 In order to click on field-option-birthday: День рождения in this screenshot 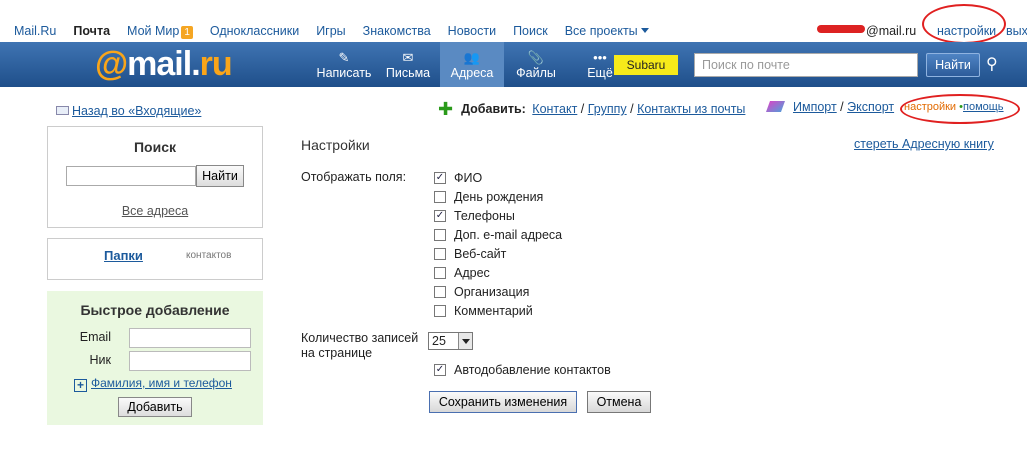, I will do `click(488, 197)`.